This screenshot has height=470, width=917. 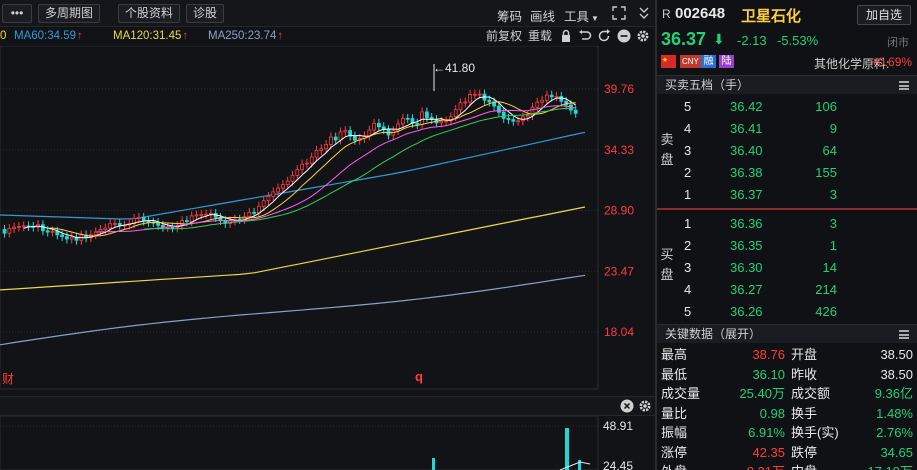 I want to click on orderbook-row: 2 36.35 1, so click(x=787, y=246).